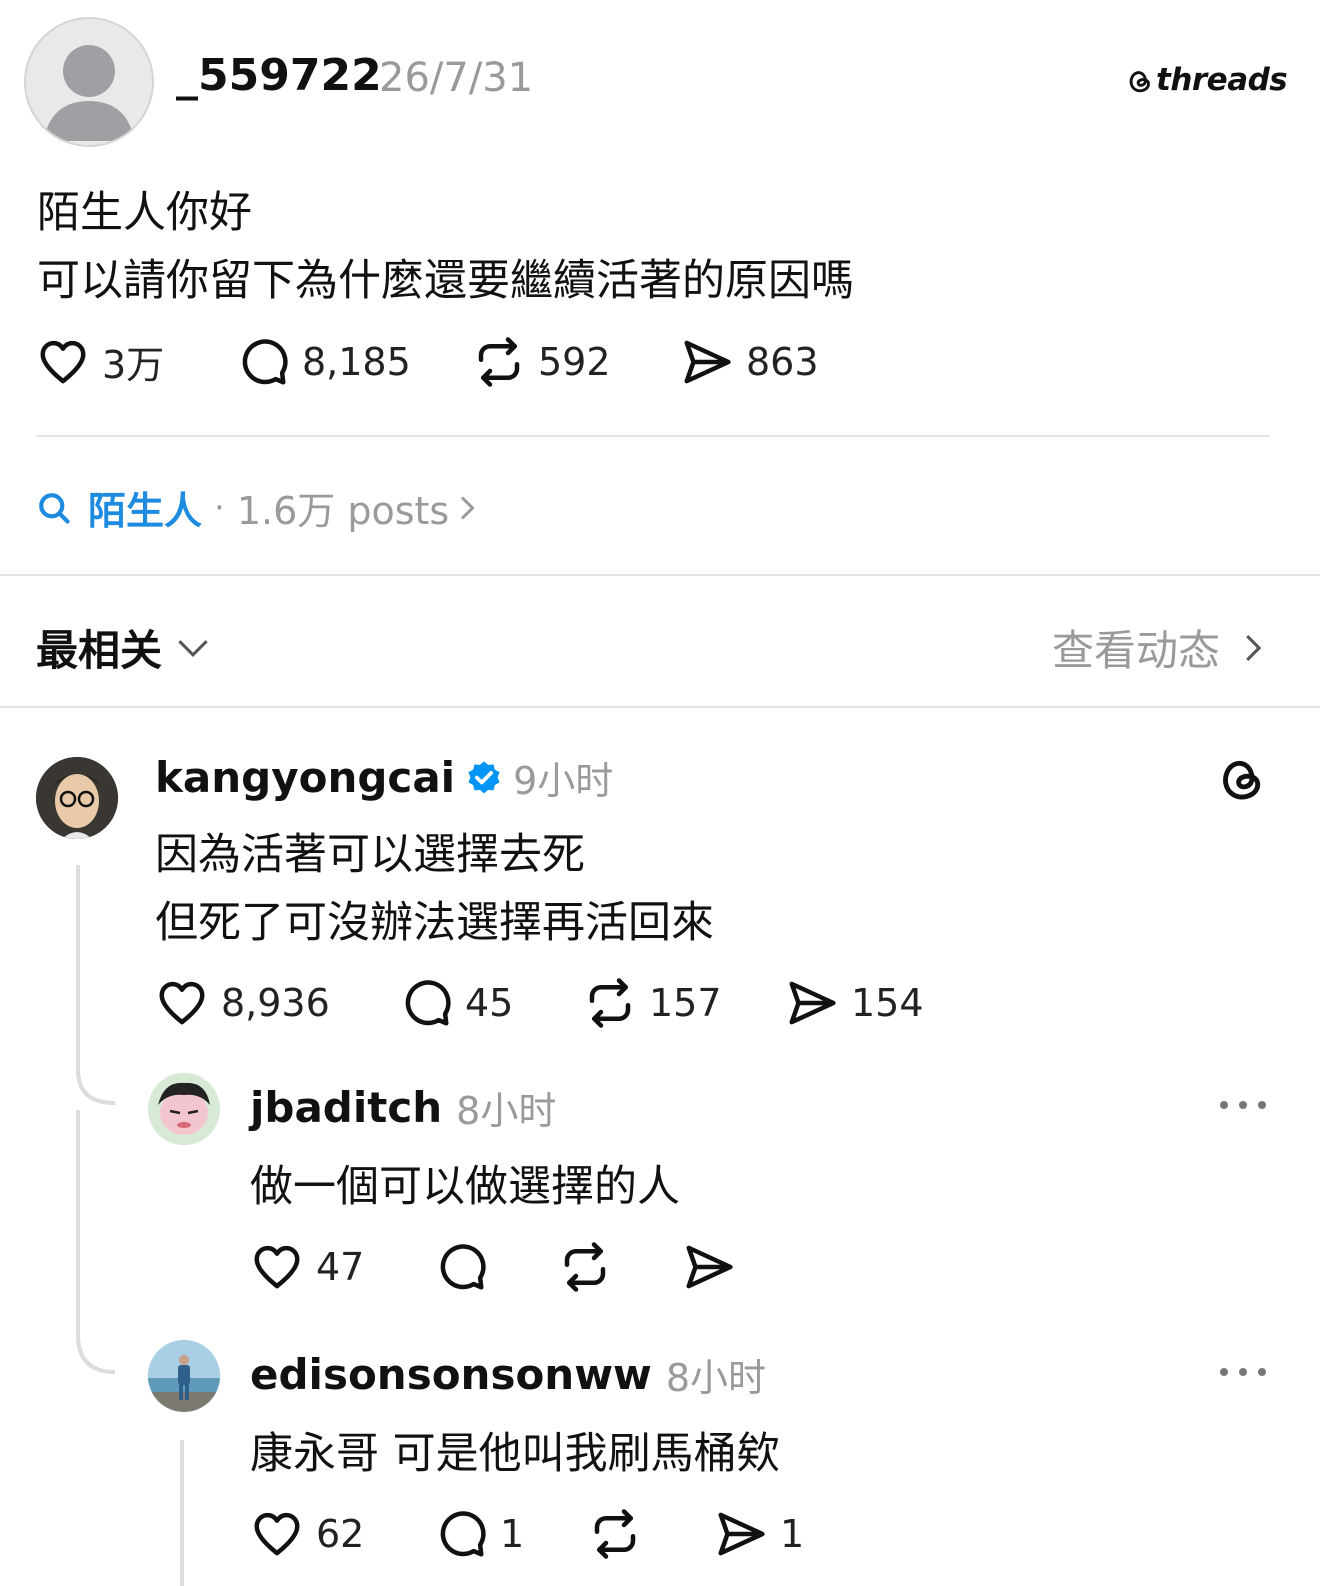 Image resolution: width=1320 pixels, height=1586 pixels. I want to click on comment-button: 45, so click(491, 1003).